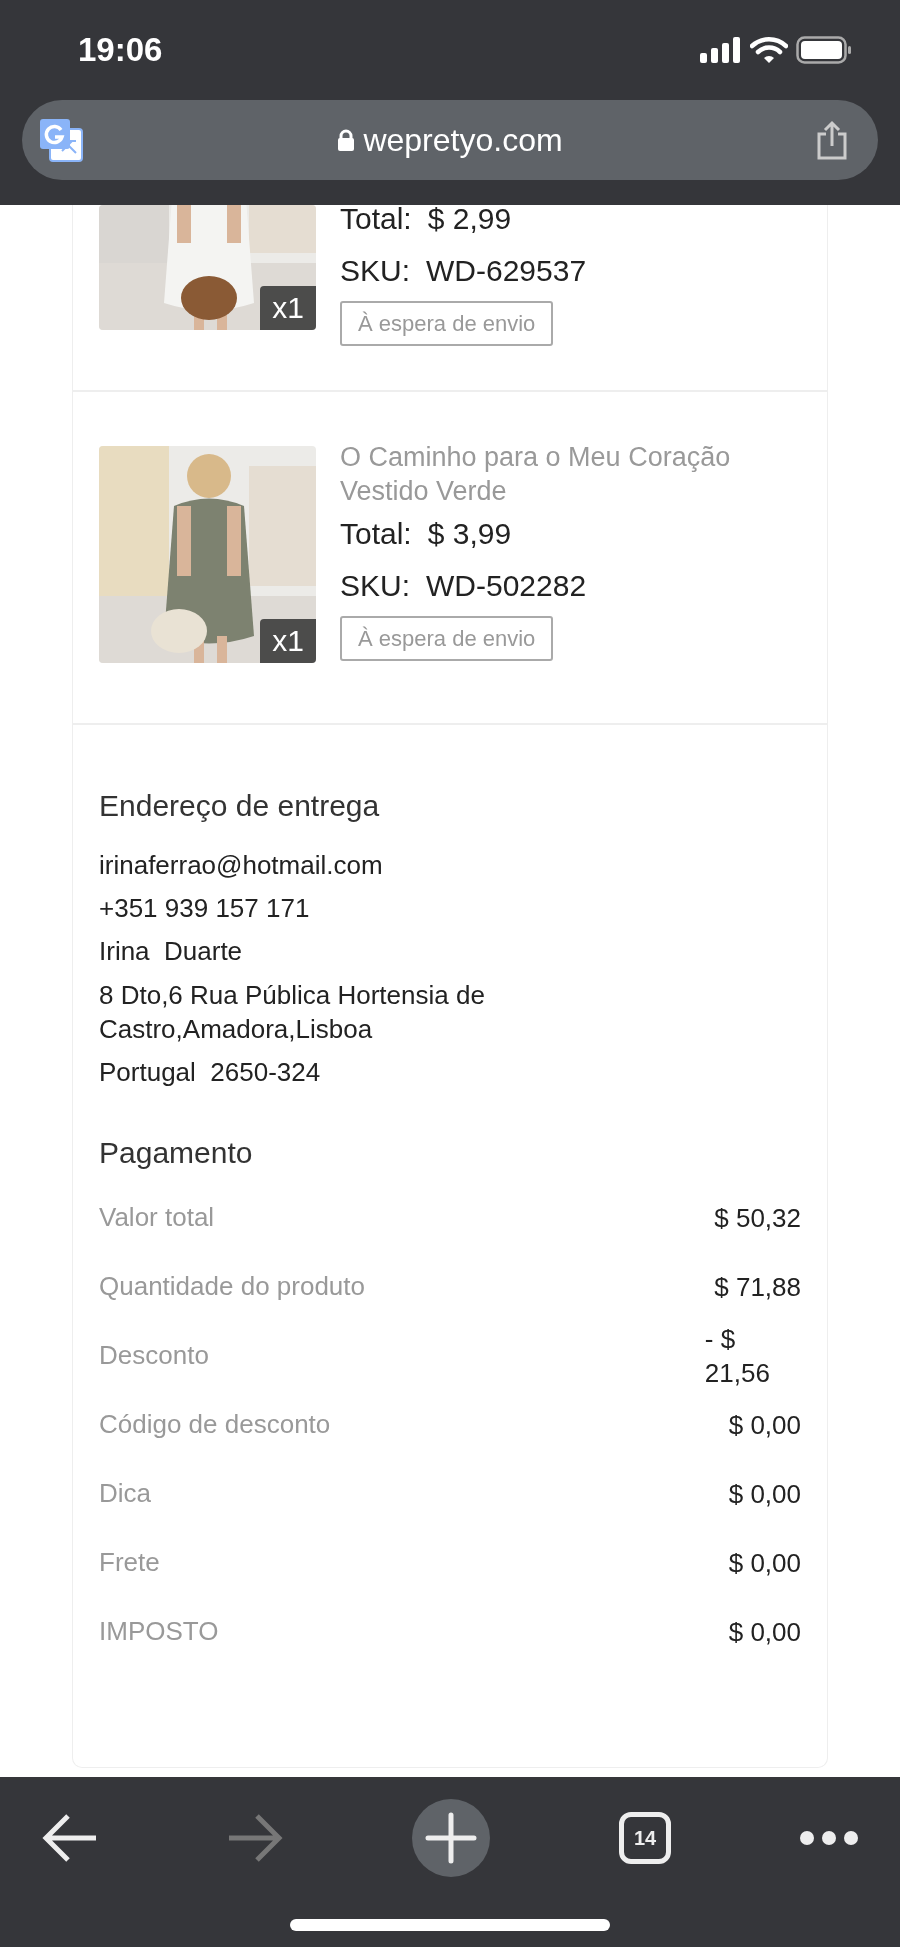 The width and height of the screenshot is (900, 1947). I want to click on payment-label: IMPOSTO, so click(159, 1631).